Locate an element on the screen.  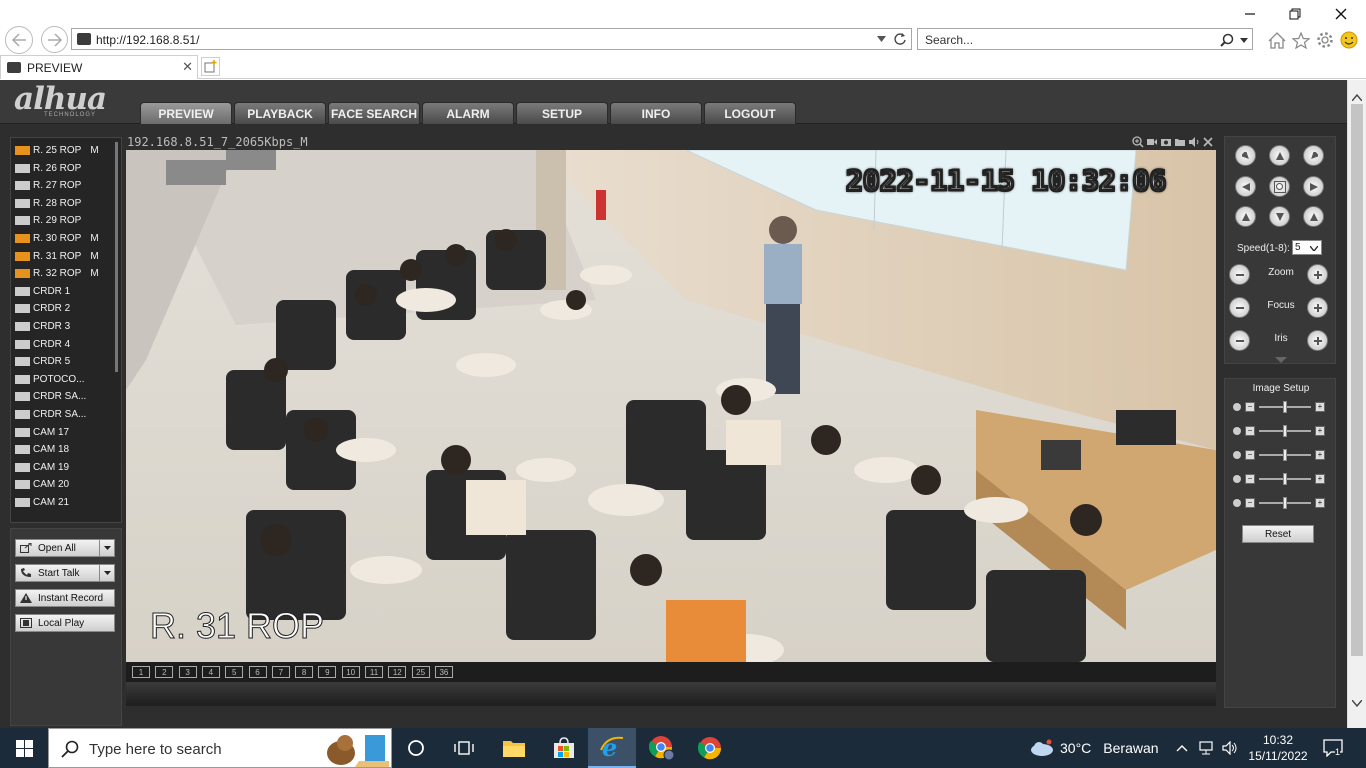
focus-far-button is located at coordinates (1317, 307).